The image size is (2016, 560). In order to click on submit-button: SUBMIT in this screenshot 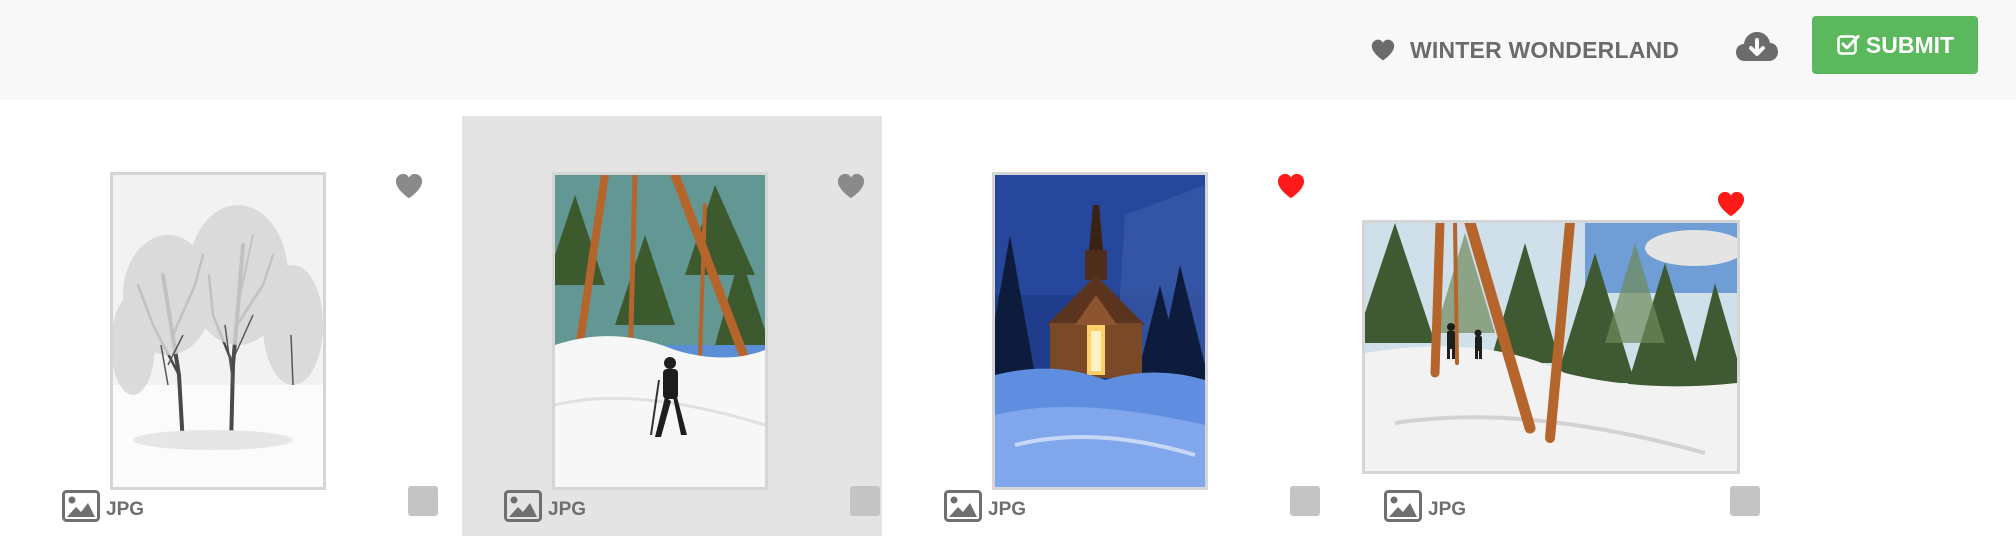, I will do `click(1895, 45)`.